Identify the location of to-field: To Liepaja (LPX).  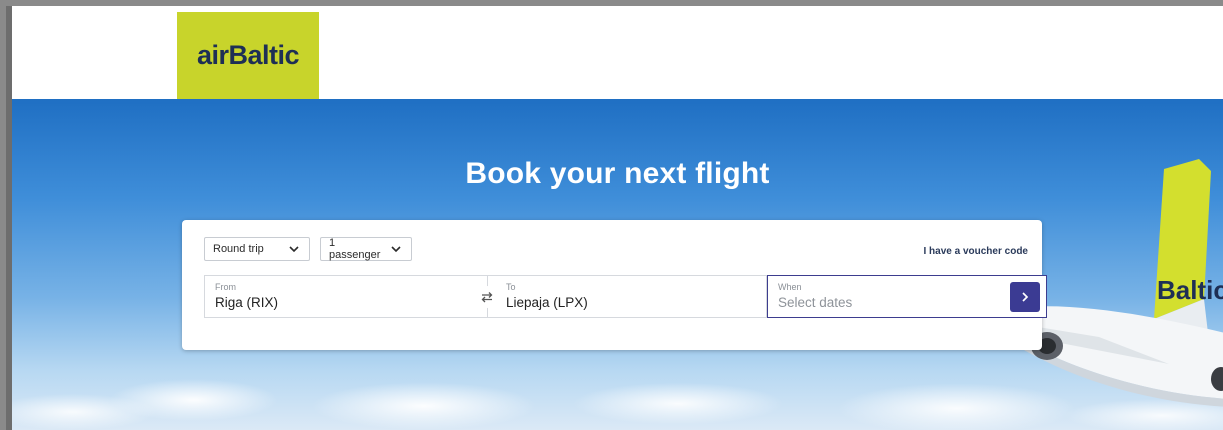
(627, 296).